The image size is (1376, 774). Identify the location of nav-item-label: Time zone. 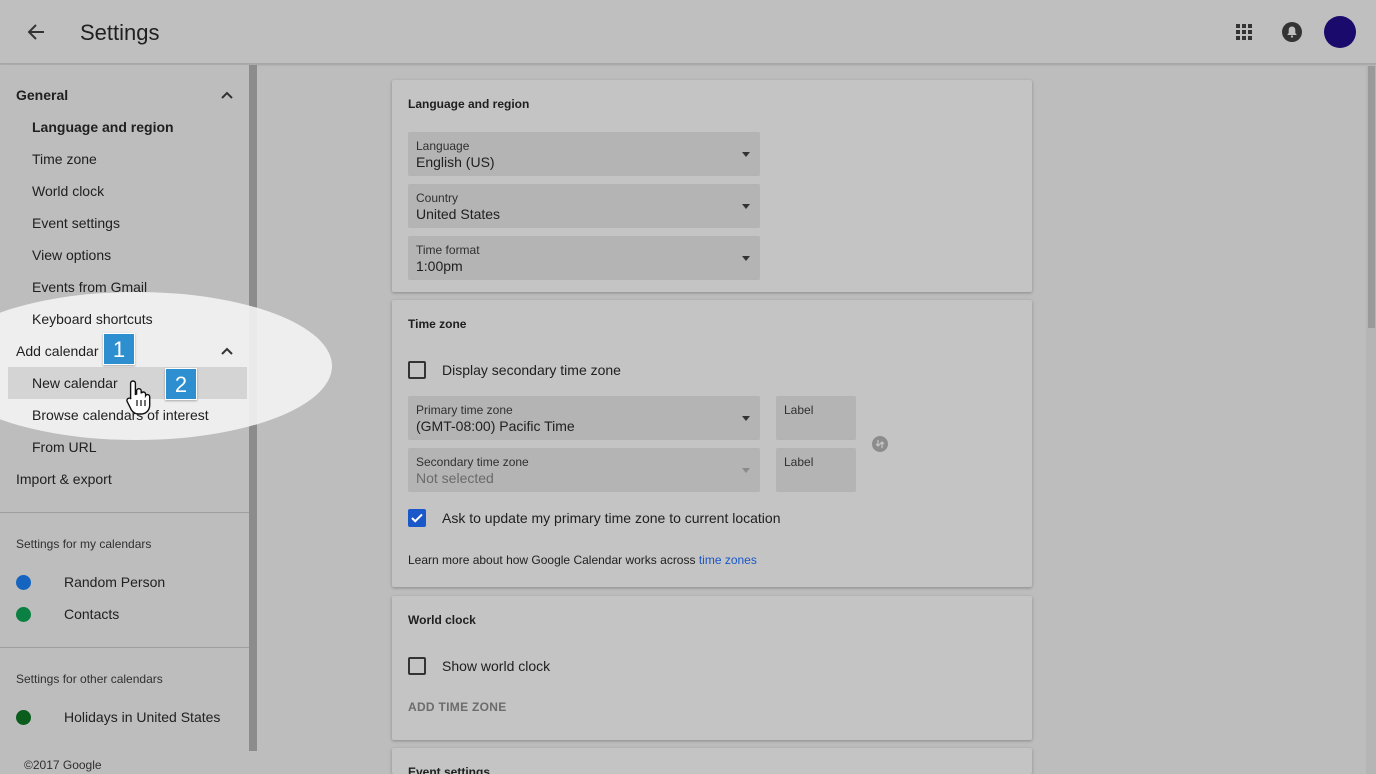
(64, 159).